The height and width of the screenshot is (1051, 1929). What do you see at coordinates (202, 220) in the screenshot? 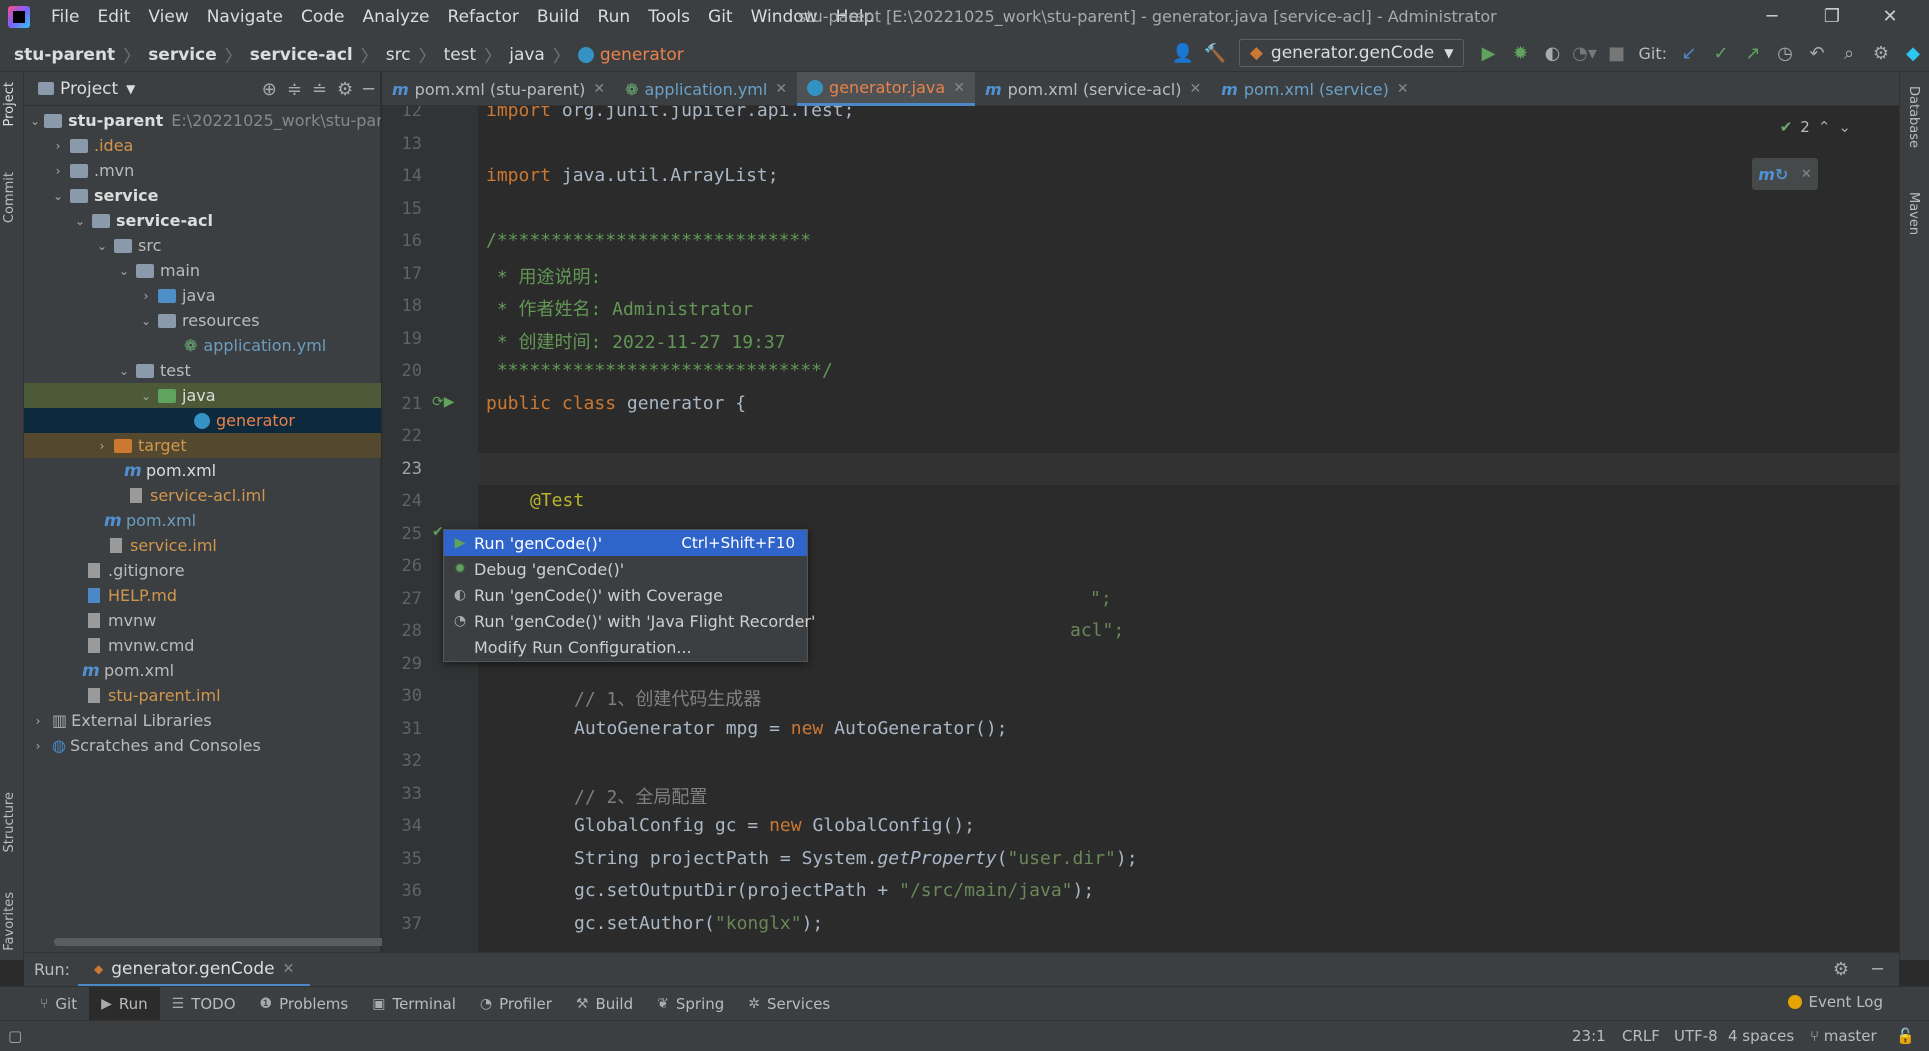
I see `tree-node-service-acl: ⌄ service-acl` at bounding box center [202, 220].